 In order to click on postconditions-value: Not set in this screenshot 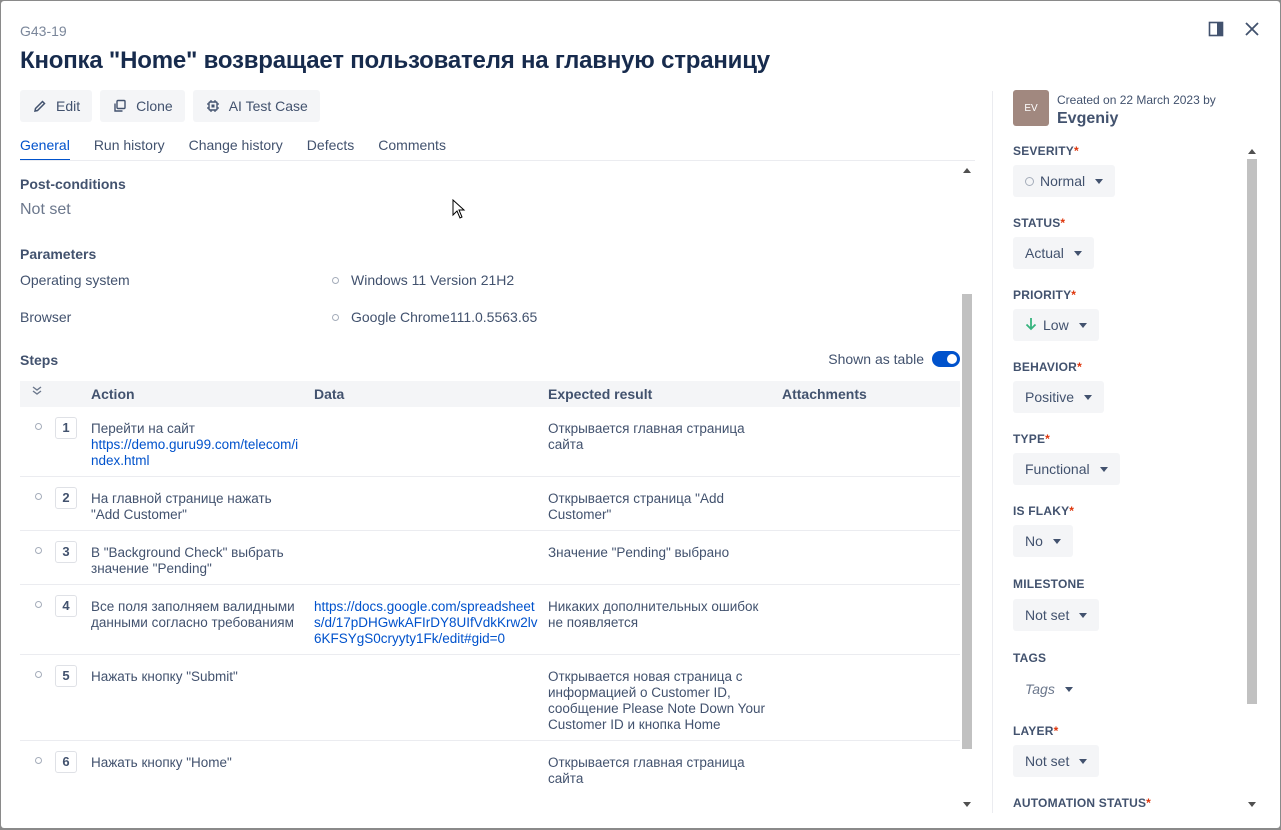, I will do `click(45, 210)`.